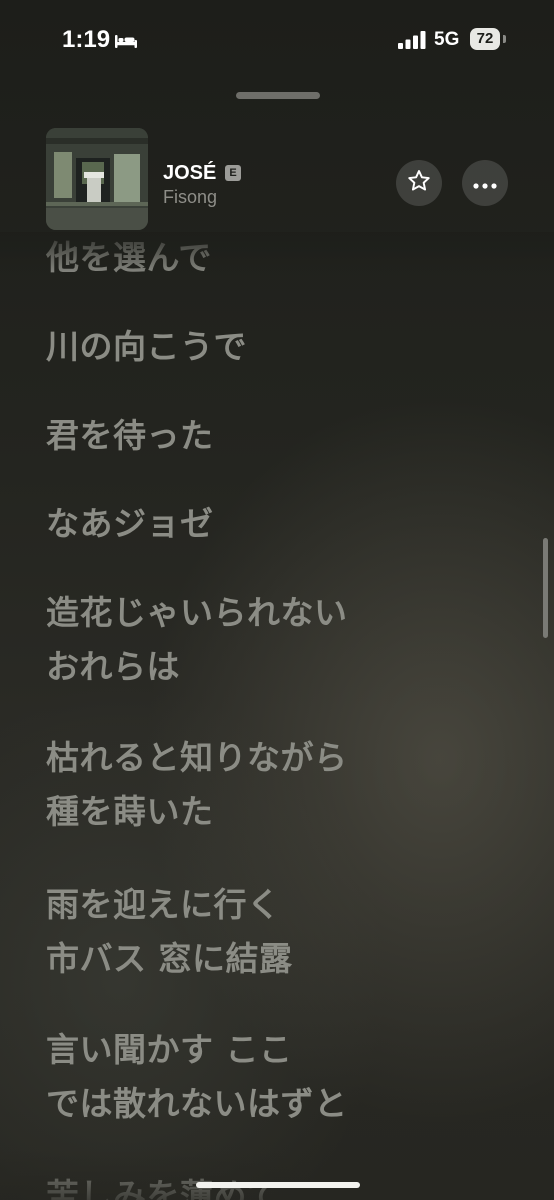 This screenshot has height=1200, width=554. What do you see at coordinates (545, 588) in the screenshot?
I see `scrollbar` at bounding box center [545, 588].